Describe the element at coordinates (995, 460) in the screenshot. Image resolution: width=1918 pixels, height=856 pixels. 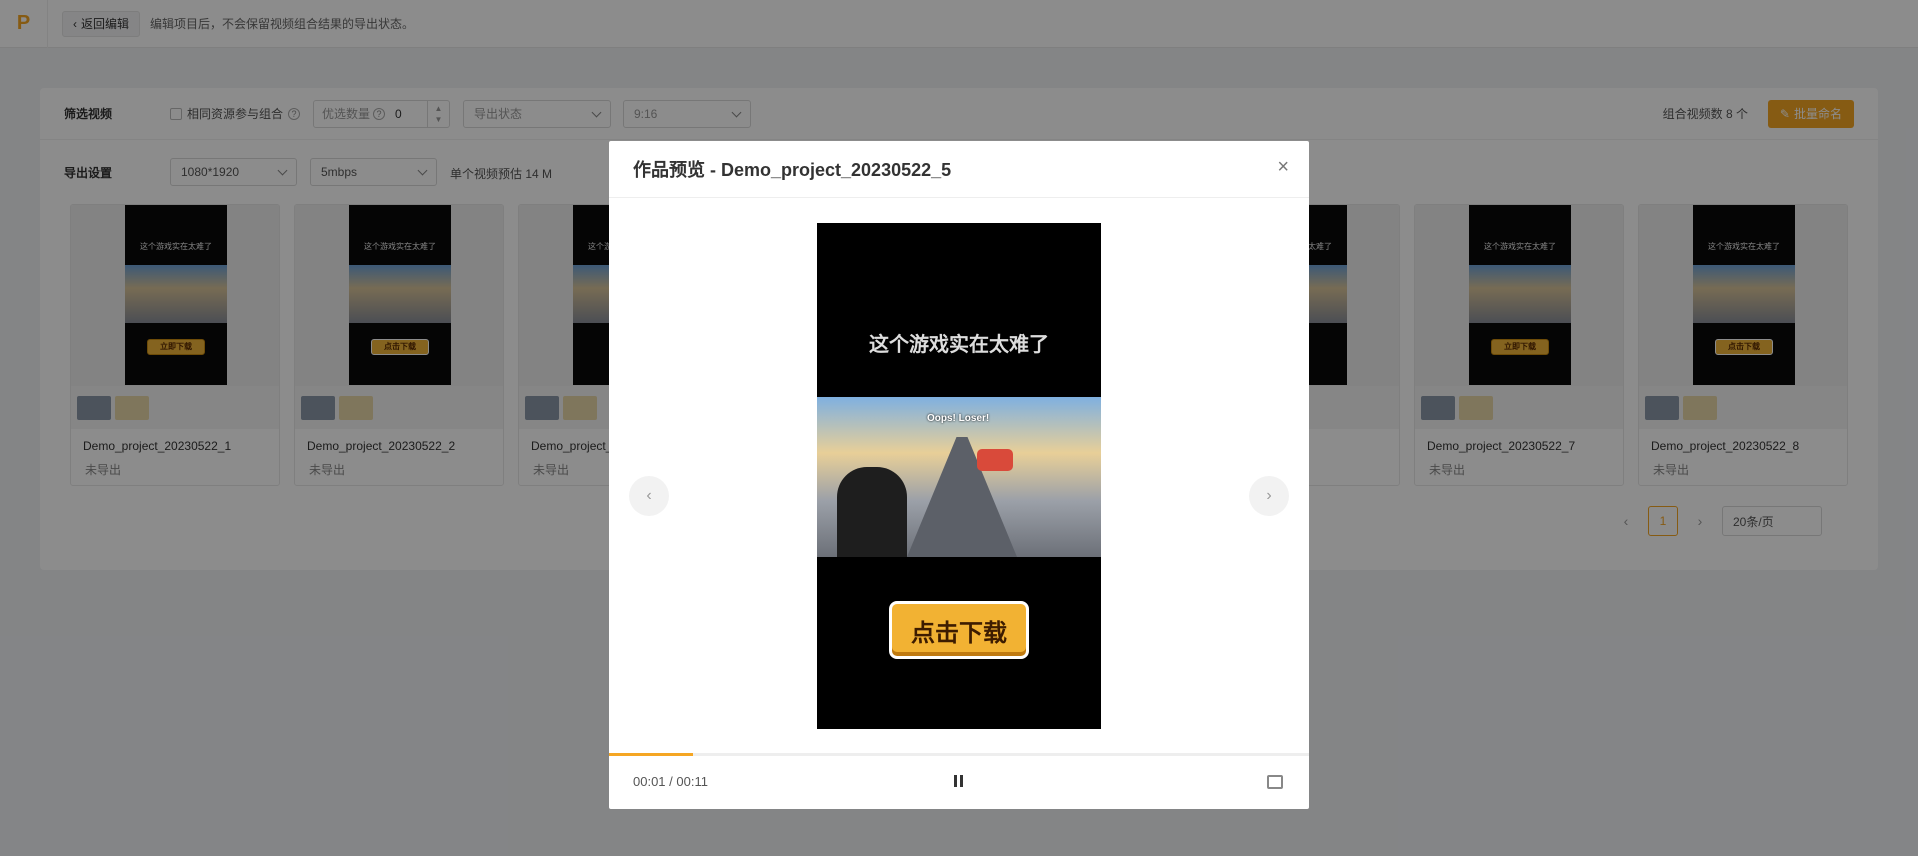
I see `car-shape` at that location.